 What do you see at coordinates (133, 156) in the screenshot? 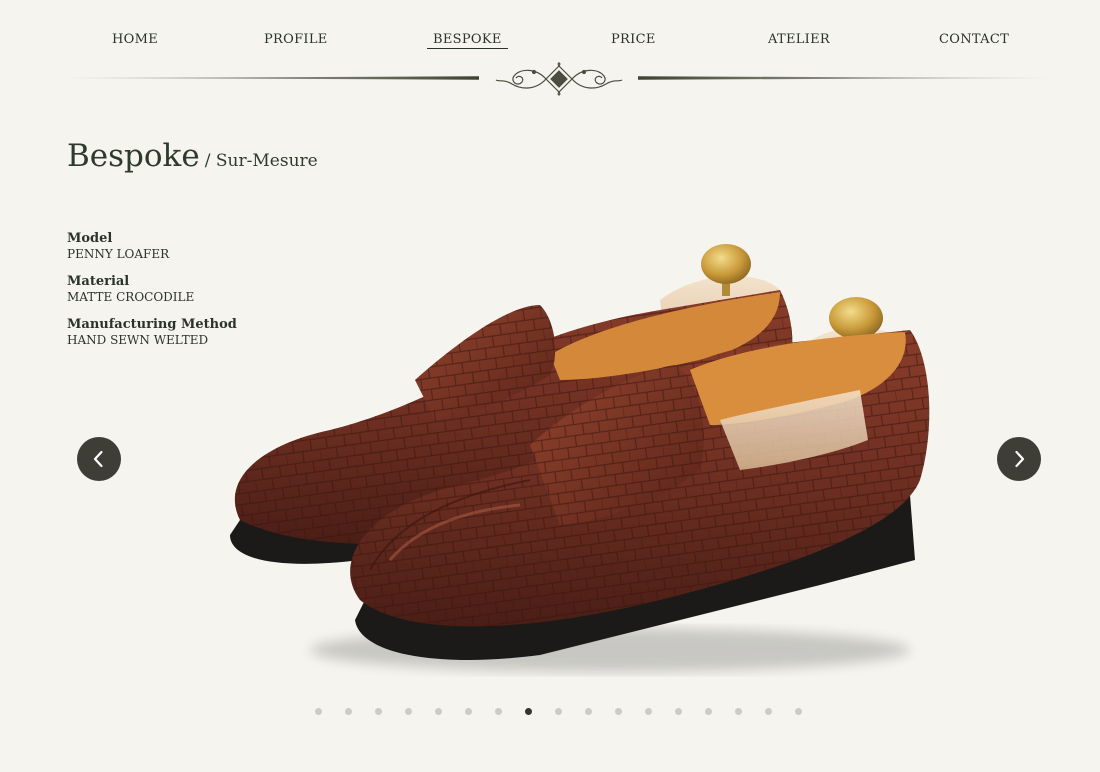
I see `page-title-main: Bespoke` at bounding box center [133, 156].